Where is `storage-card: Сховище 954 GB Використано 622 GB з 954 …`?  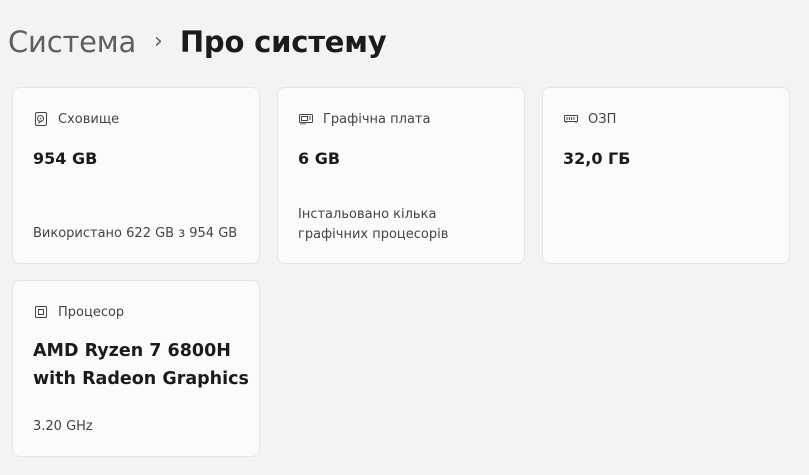
storage-card: Сховище 954 GB Використано 622 GB з 954 … is located at coordinates (136, 175).